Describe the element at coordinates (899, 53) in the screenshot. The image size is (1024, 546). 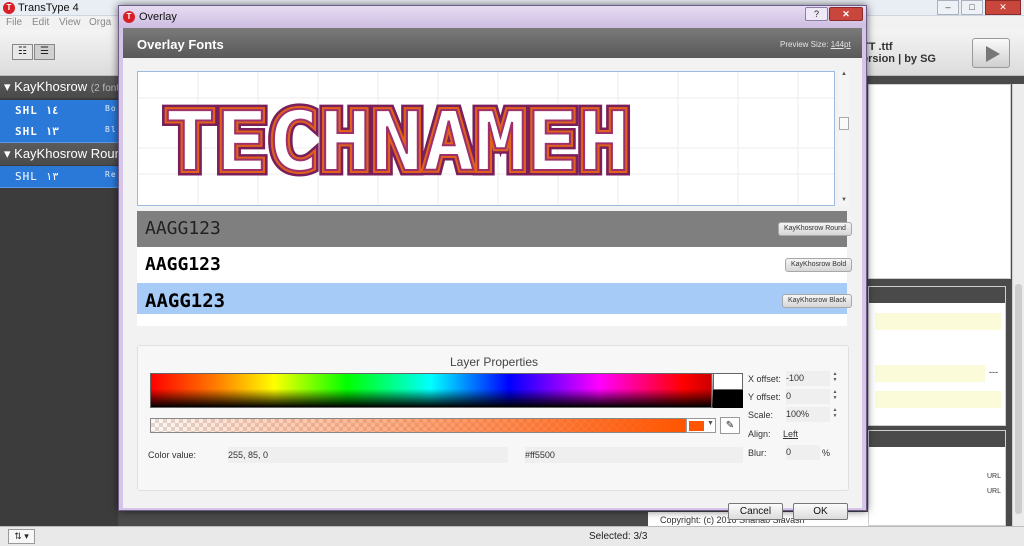
I see `font-file-info: TT .ttf ersion | by SG` at that location.